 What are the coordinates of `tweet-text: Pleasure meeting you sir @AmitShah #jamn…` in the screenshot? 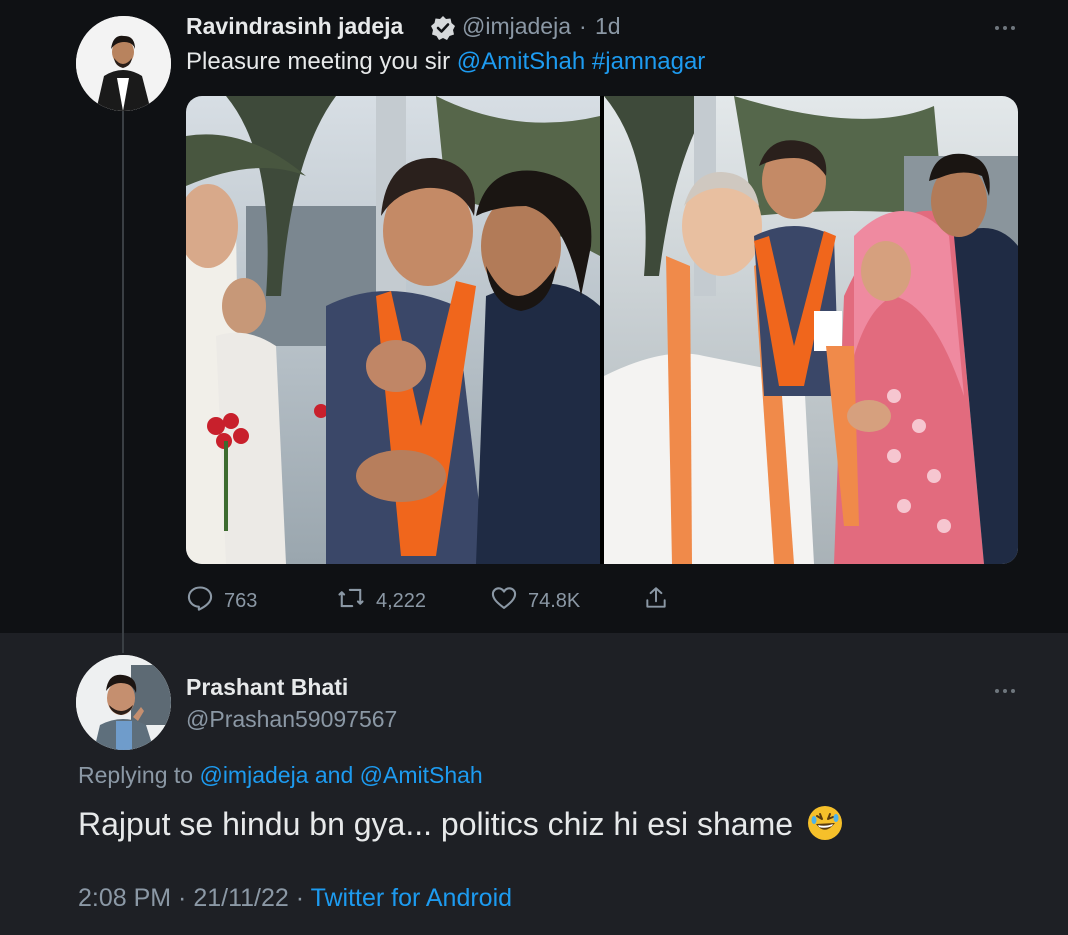 It's located at (445, 62).